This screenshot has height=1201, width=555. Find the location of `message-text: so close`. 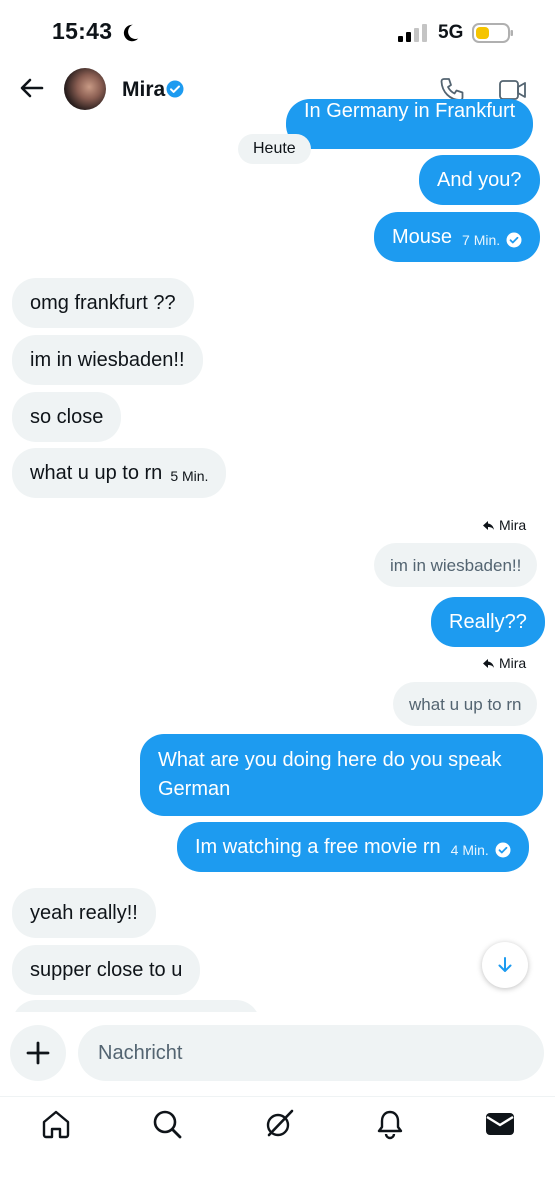

message-text: so close is located at coordinates (67, 416).